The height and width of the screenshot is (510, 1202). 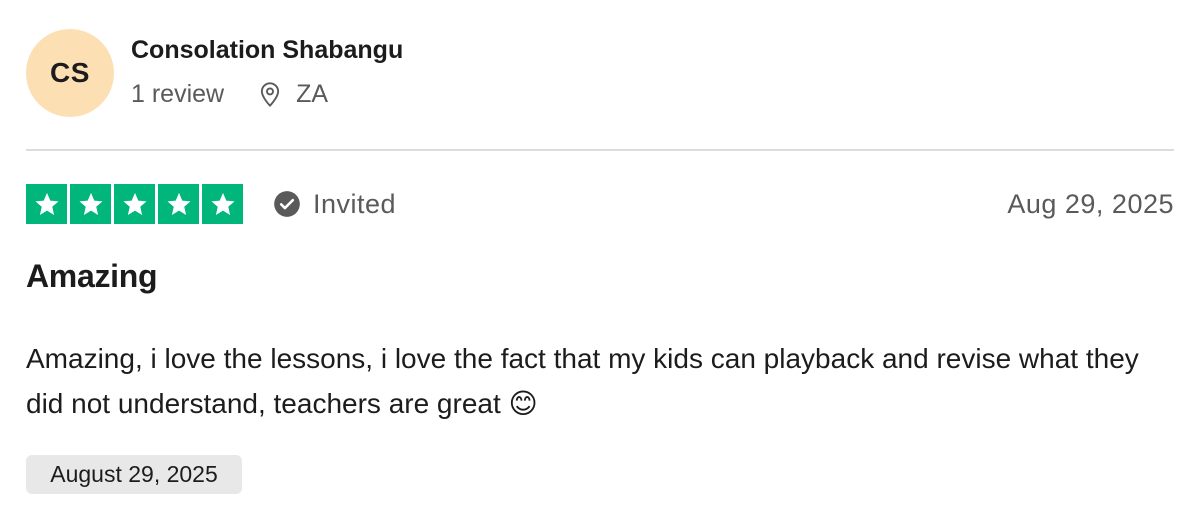 I want to click on reviewer-meta: 1 review ZA, so click(x=229, y=94).